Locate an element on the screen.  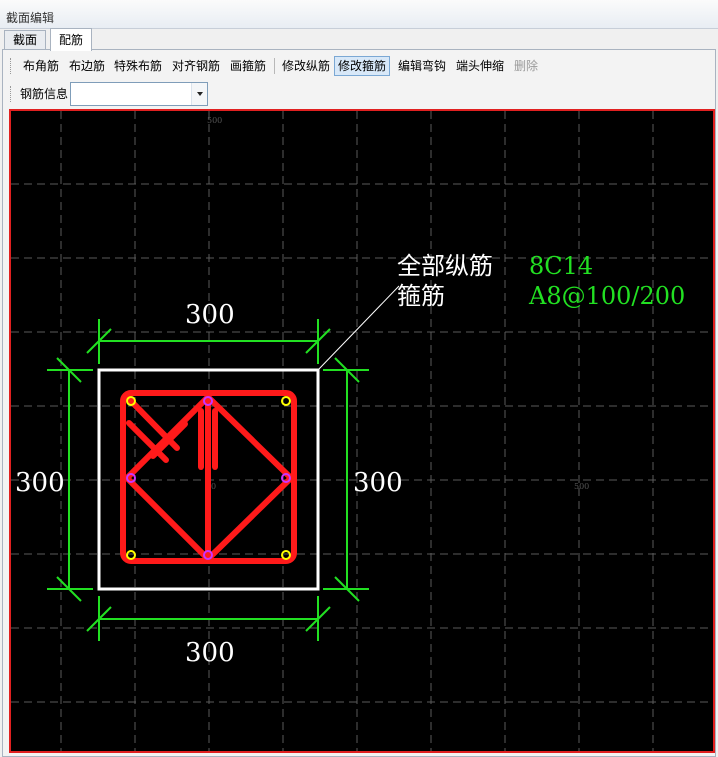
align-rebar-button: 对齐钢筋 is located at coordinates (196, 66).